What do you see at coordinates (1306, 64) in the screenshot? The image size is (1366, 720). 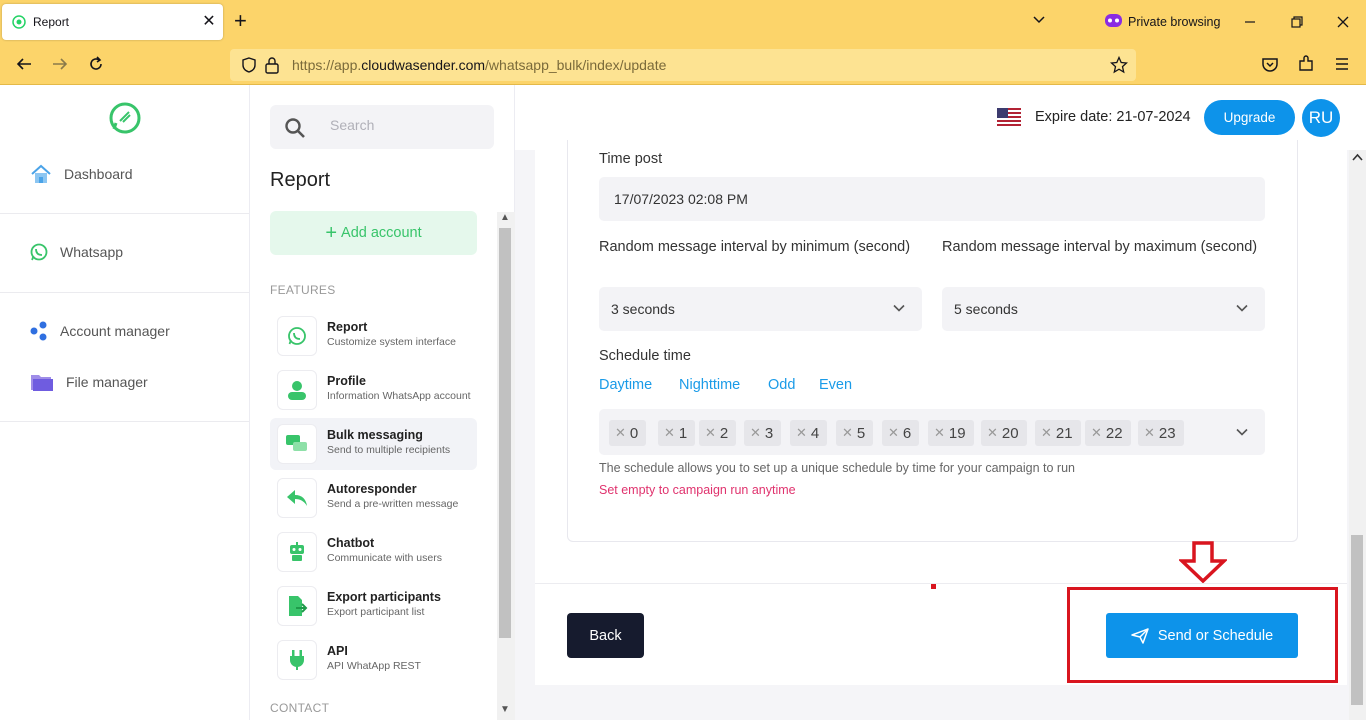 I see `extensions-icon` at bounding box center [1306, 64].